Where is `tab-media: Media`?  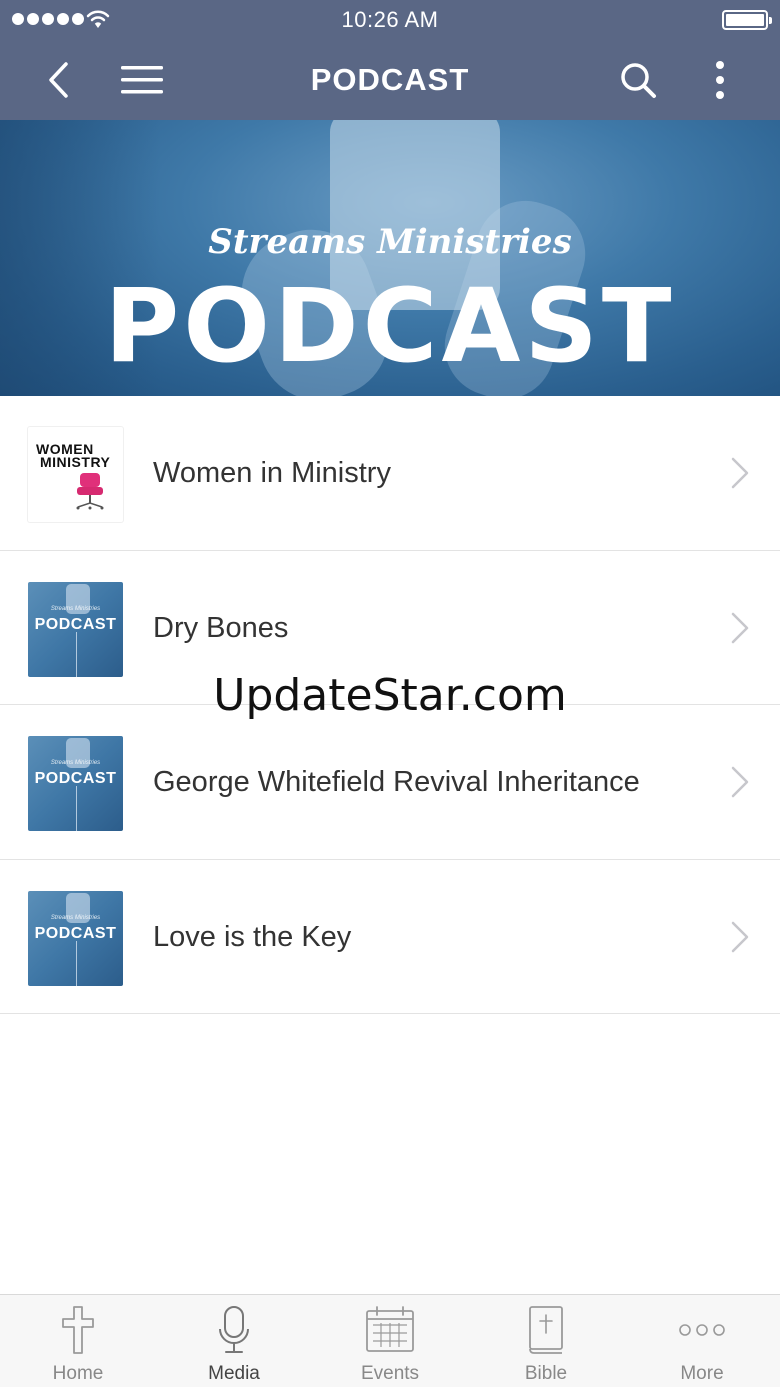 tab-media: Media is located at coordinates (234, 1341).